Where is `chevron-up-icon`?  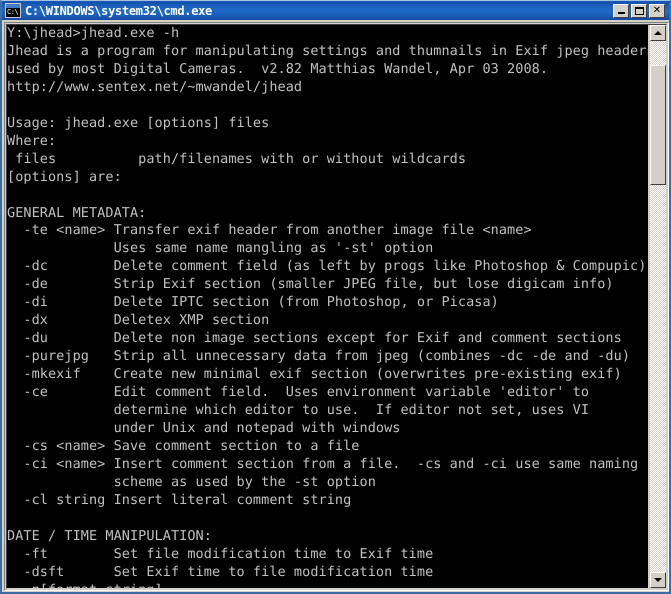
chevron-up-icon is located at coordinates (658, 33).